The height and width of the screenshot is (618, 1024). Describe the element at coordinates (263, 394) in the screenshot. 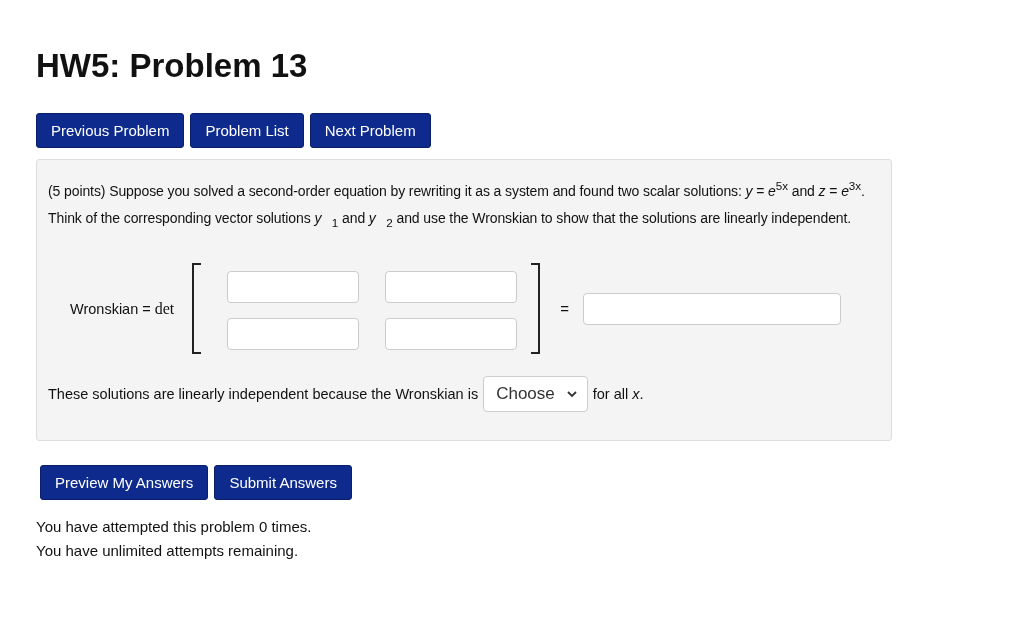

I see `conclusion-text: These solutions are linearly independent because the Wronskian is` at that location.